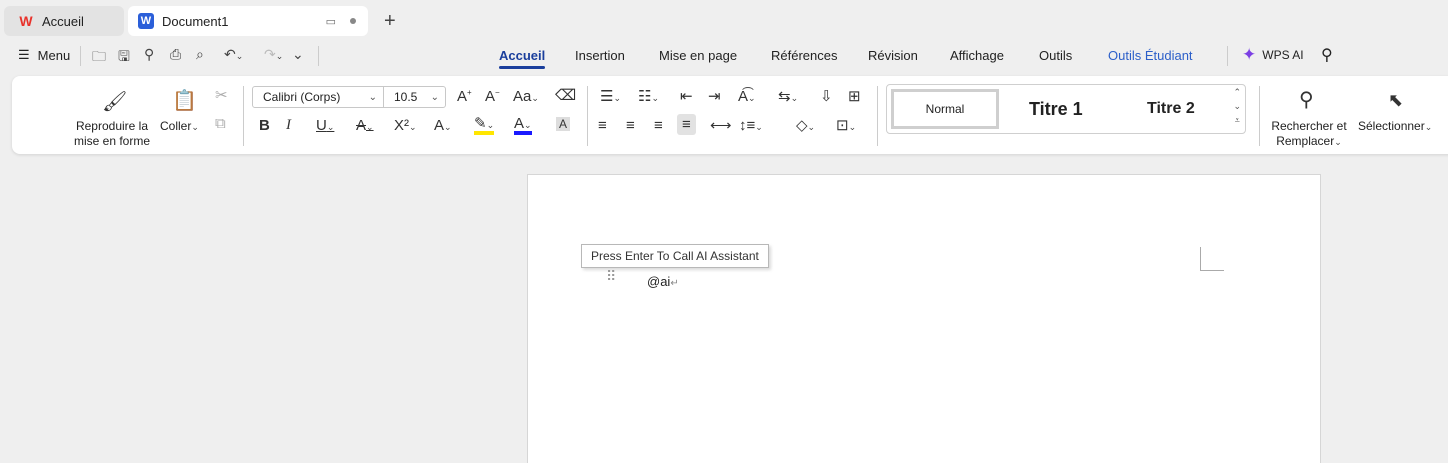  I want to click on new-tab-button: +, so click(390, 21).